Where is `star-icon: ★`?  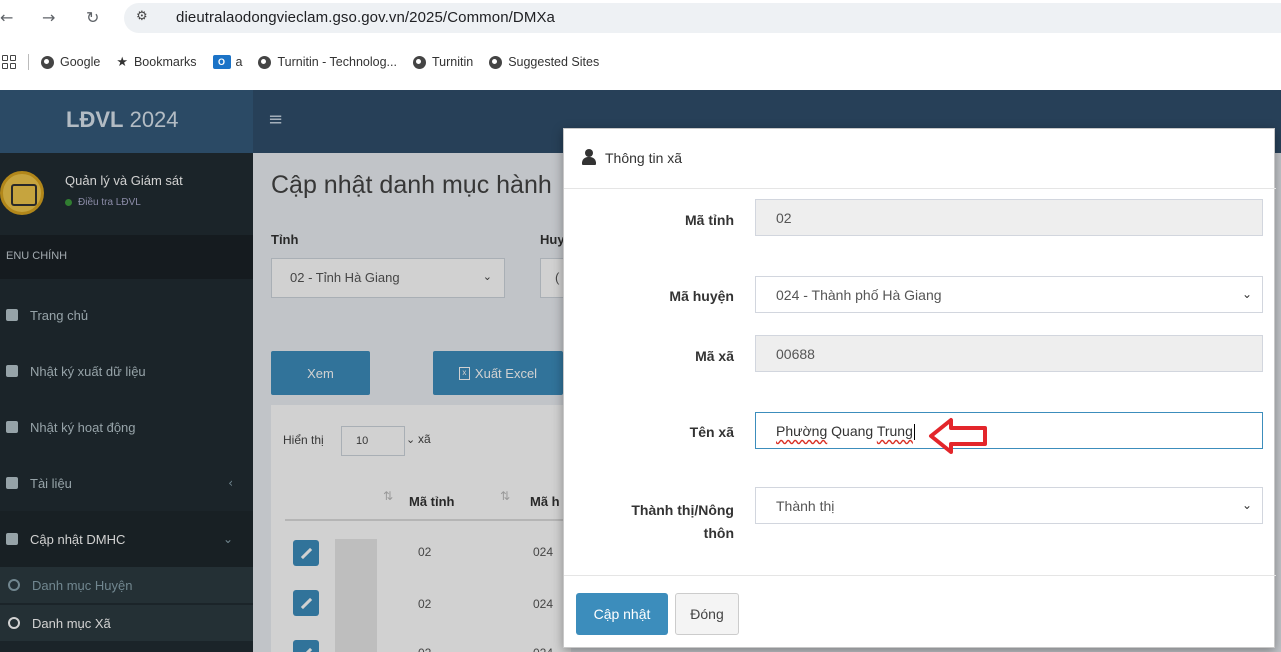 star-icon: ★ is located at coordinates (122, 62).